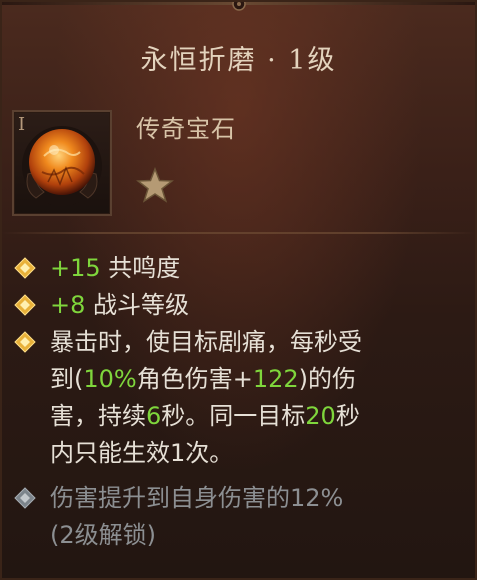 Image resolution: width=477 pixels, height=580 pixels. What do you see at coordinates (62, 166) in the screenshot?
I see `orange-gem-icon` at bounding box center [62, 166].